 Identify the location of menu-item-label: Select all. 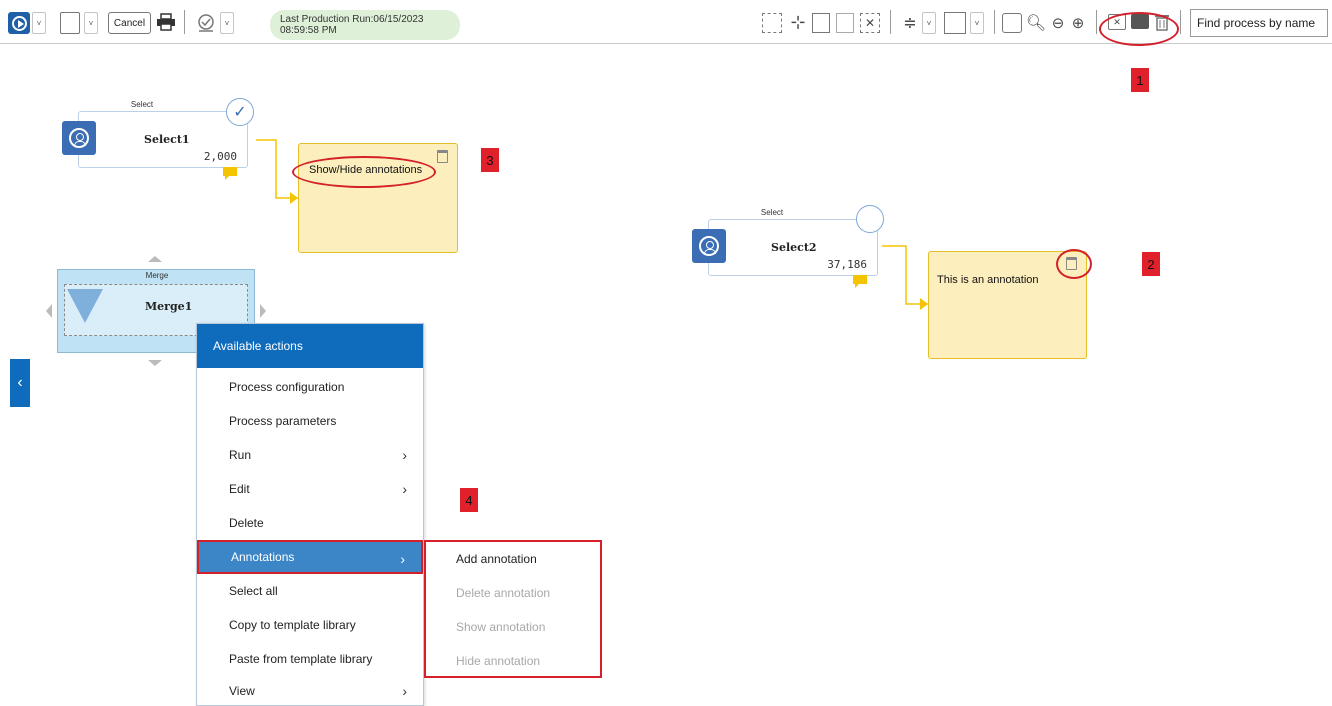
(253, 591).